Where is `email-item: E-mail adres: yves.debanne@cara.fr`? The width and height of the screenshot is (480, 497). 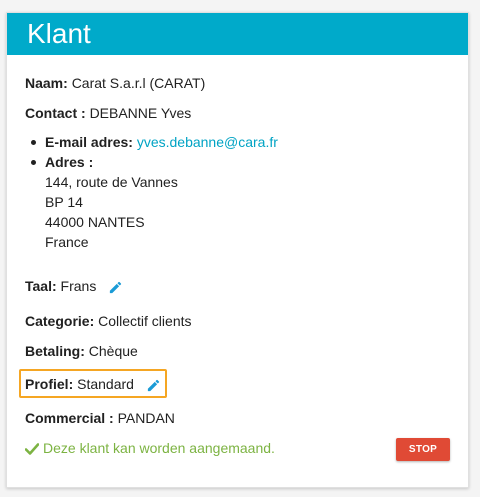 email-item: E-mail adres: yves.debanne@cara.fr is located at coordinates (151, 142).